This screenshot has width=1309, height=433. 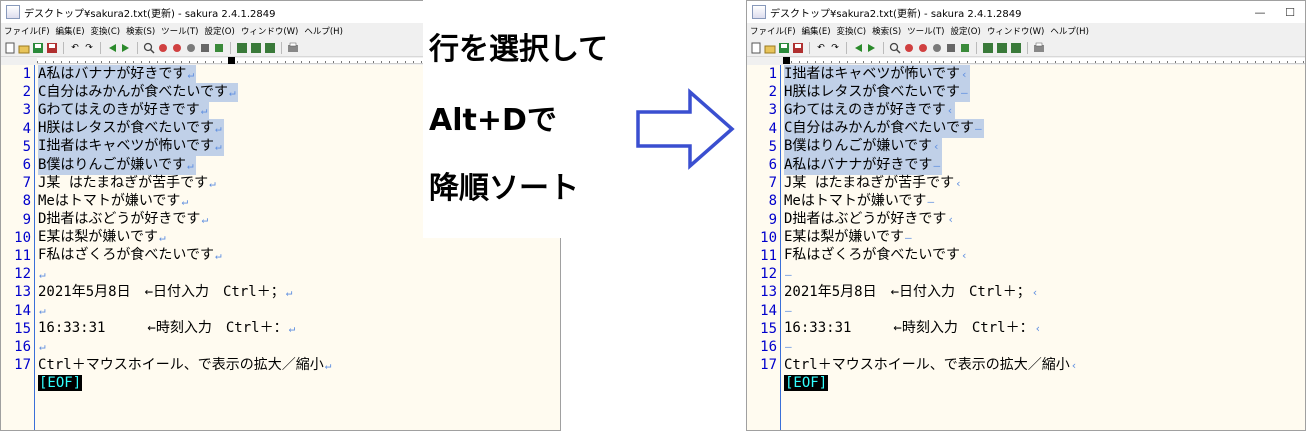 What do you see at coordinates (280, 347) in the screenshot?
I see `editor-line: 16 ↵` at bounding box center [280, 347].